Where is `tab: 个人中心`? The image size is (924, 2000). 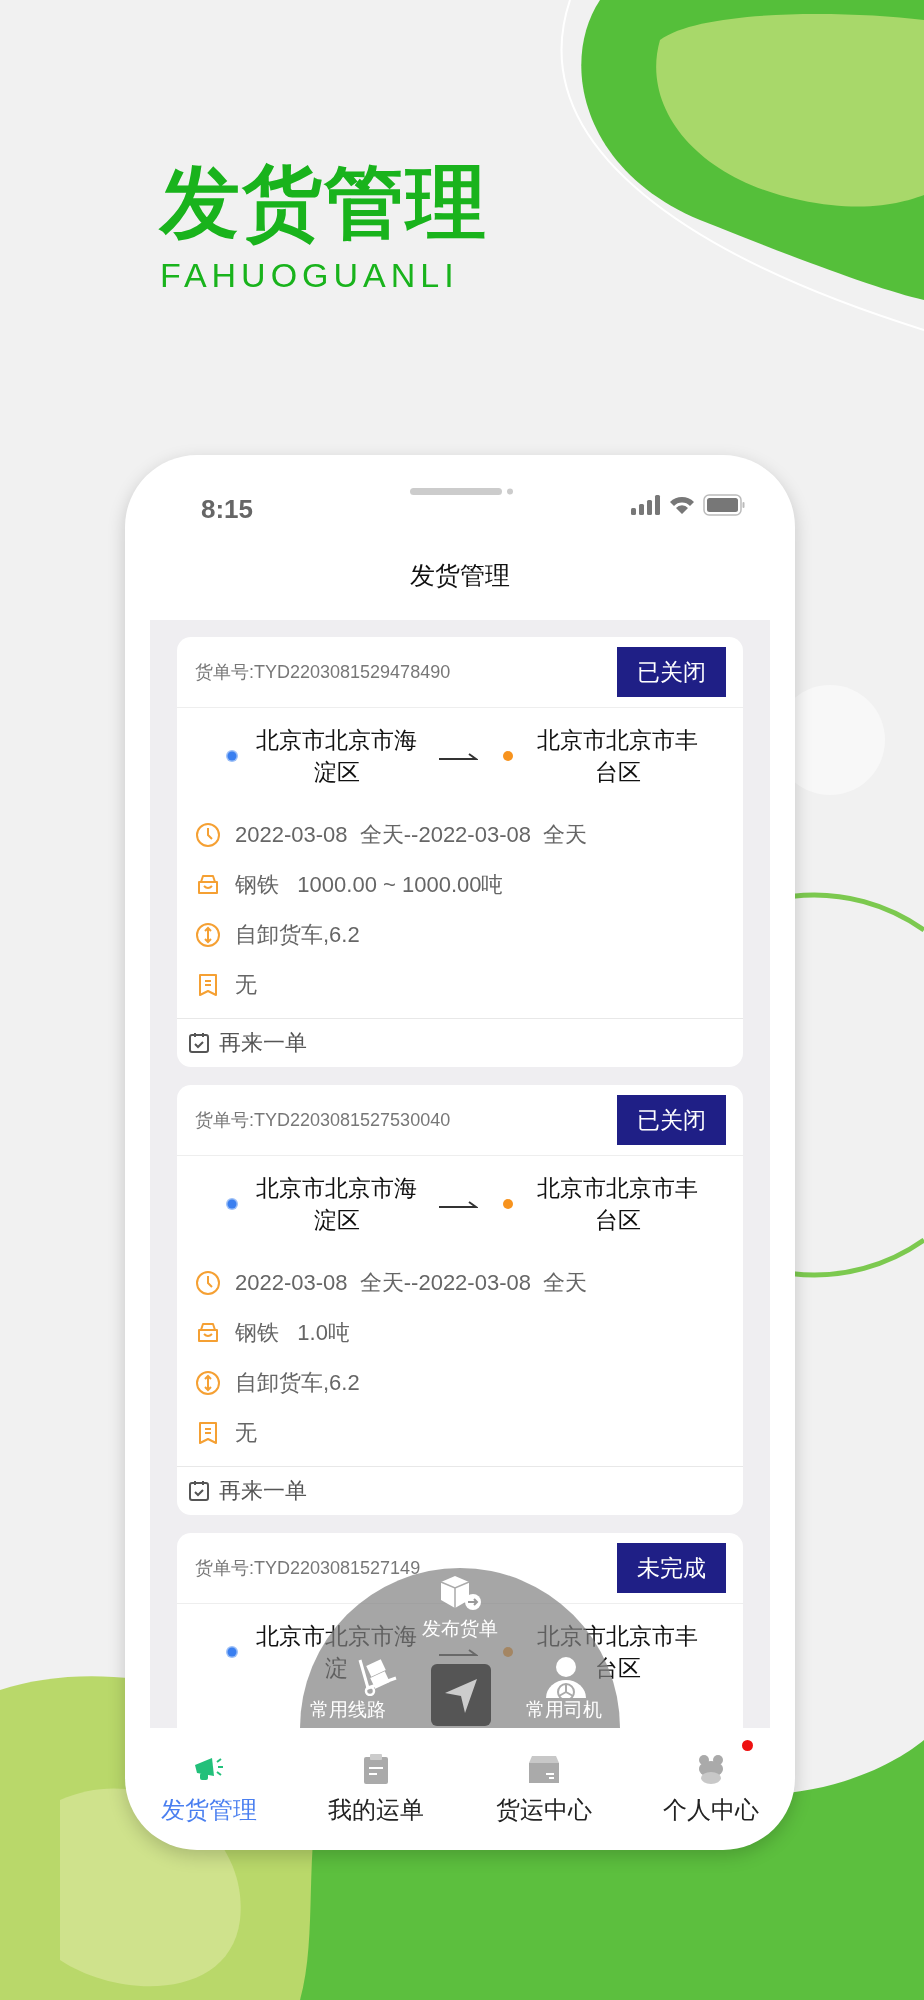 tab: 个人中心 is located at coordinates (711, 1780).